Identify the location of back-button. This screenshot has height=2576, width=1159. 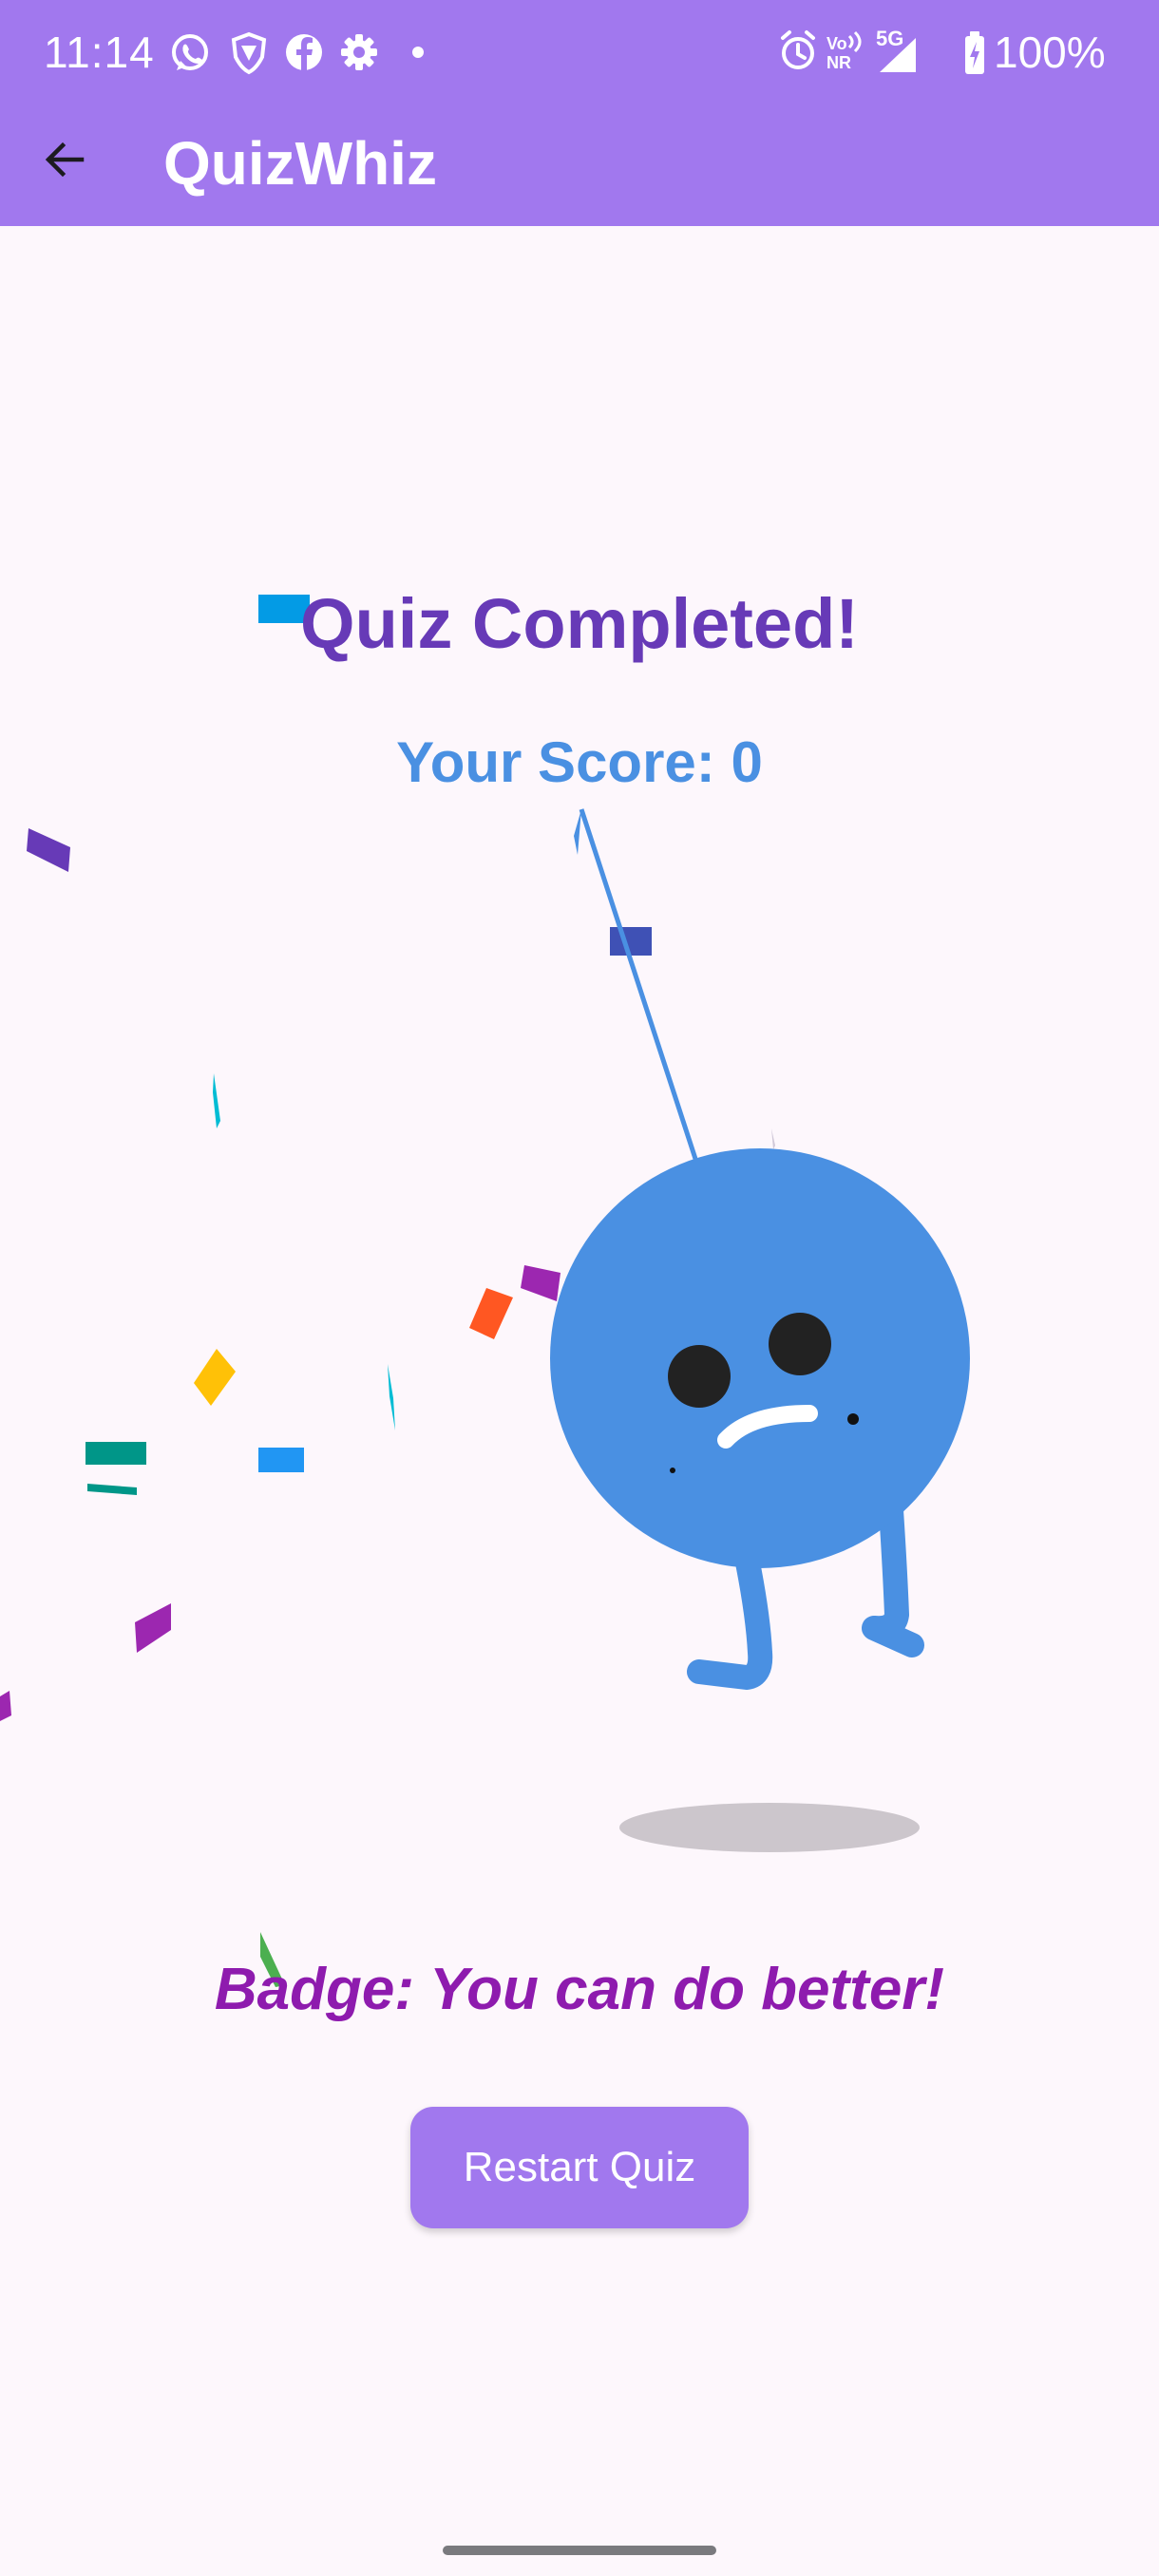
(64, 159).